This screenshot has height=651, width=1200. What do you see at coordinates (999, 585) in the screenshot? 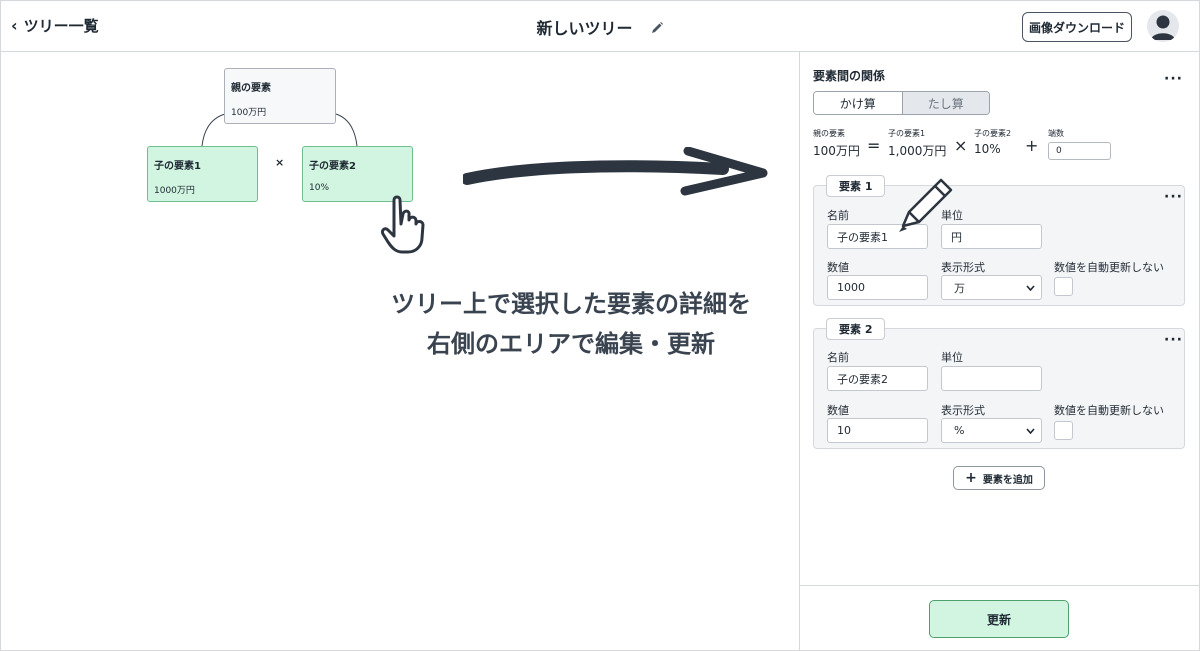
I see `panel-footer-divider` at bounding box center [999, 585].